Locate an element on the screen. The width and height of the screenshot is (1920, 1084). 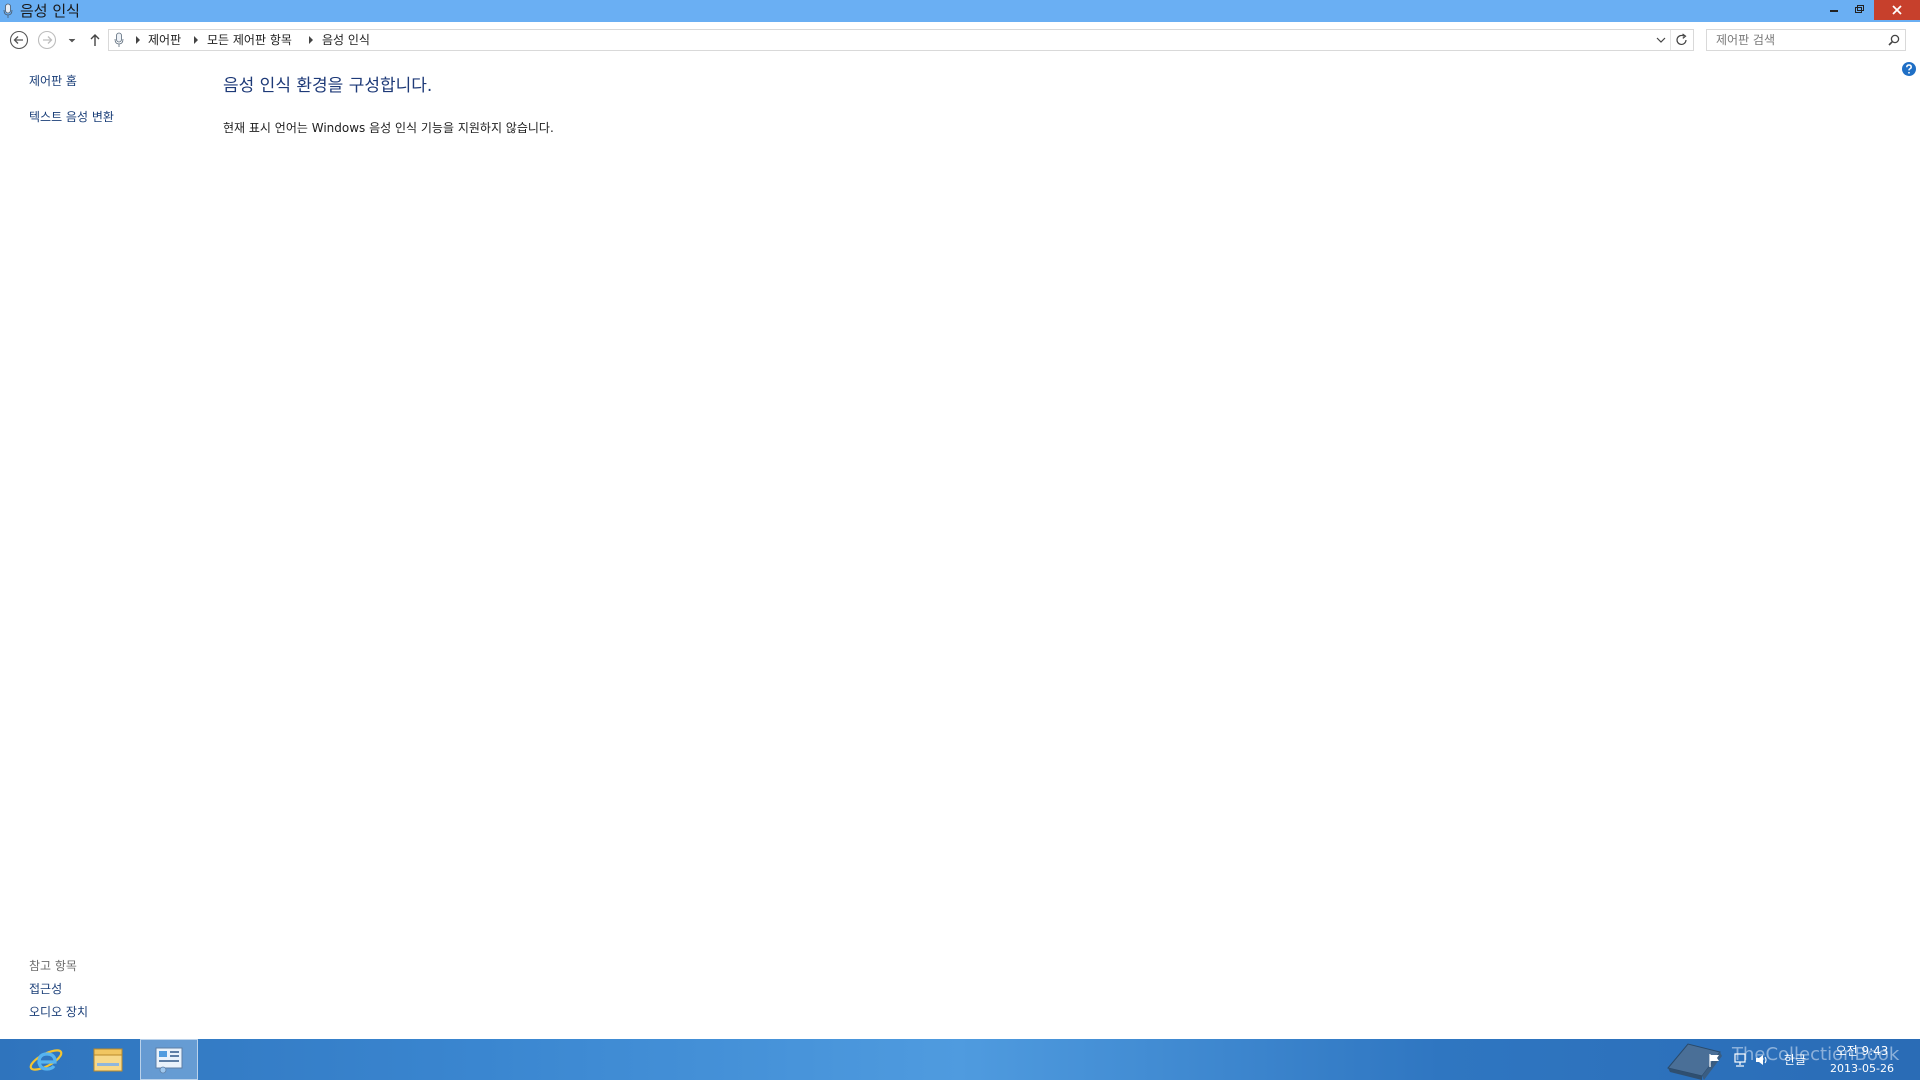
navigation-bar: 제어판 모든 제어판 항목 음성 인식 is located at coordinates (960, 40).